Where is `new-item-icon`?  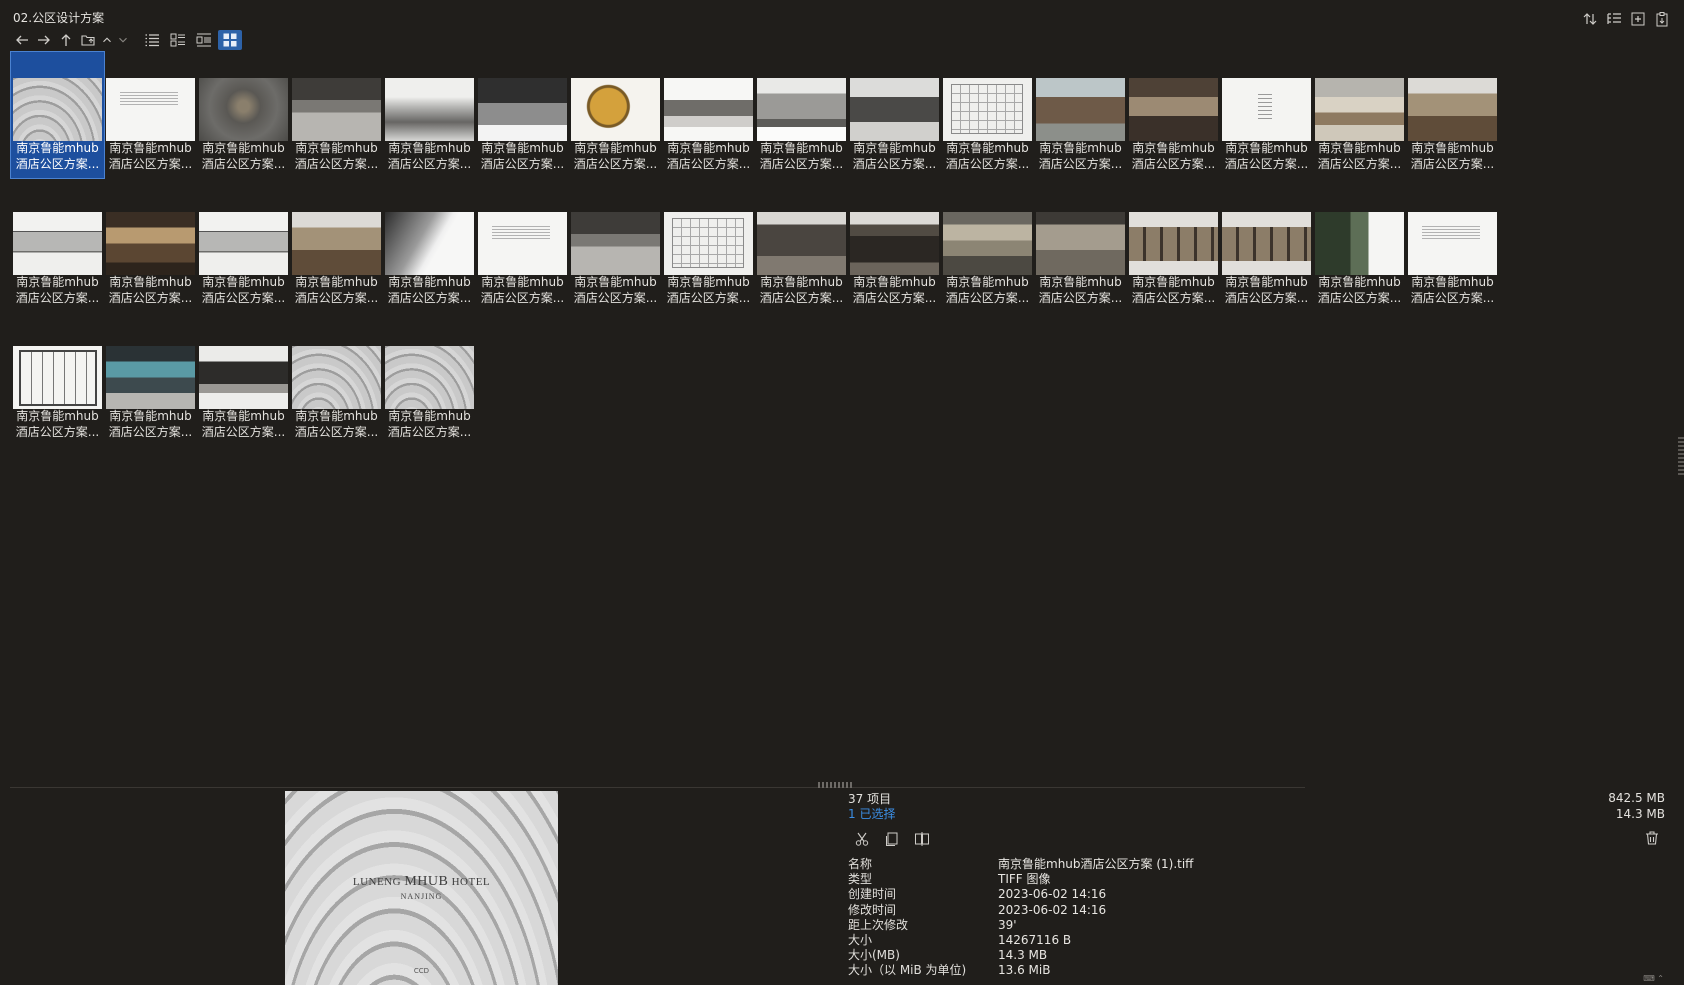 new-item-icon is located at coordinates (1638, 19).